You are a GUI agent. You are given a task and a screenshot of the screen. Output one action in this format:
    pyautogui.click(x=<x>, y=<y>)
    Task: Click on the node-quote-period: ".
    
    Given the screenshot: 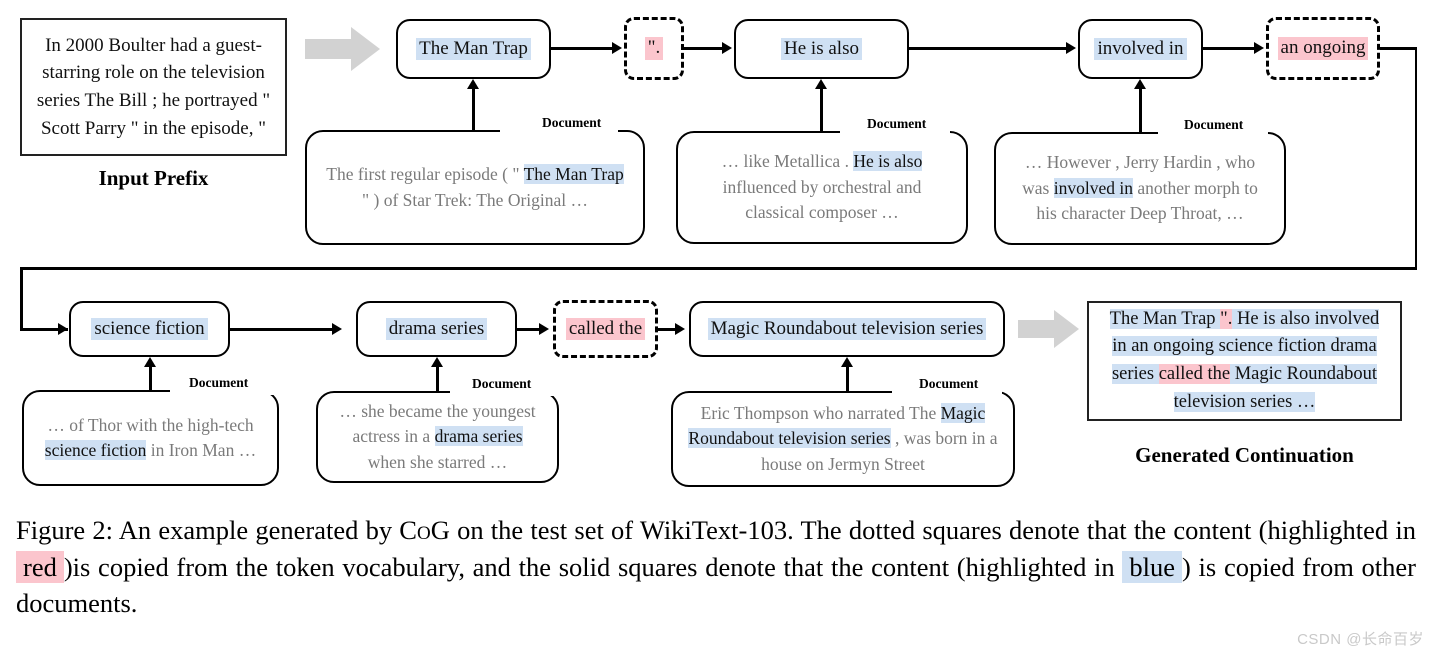 What is the action you would take?
    pyautogui.click(x=654, y=48)
    